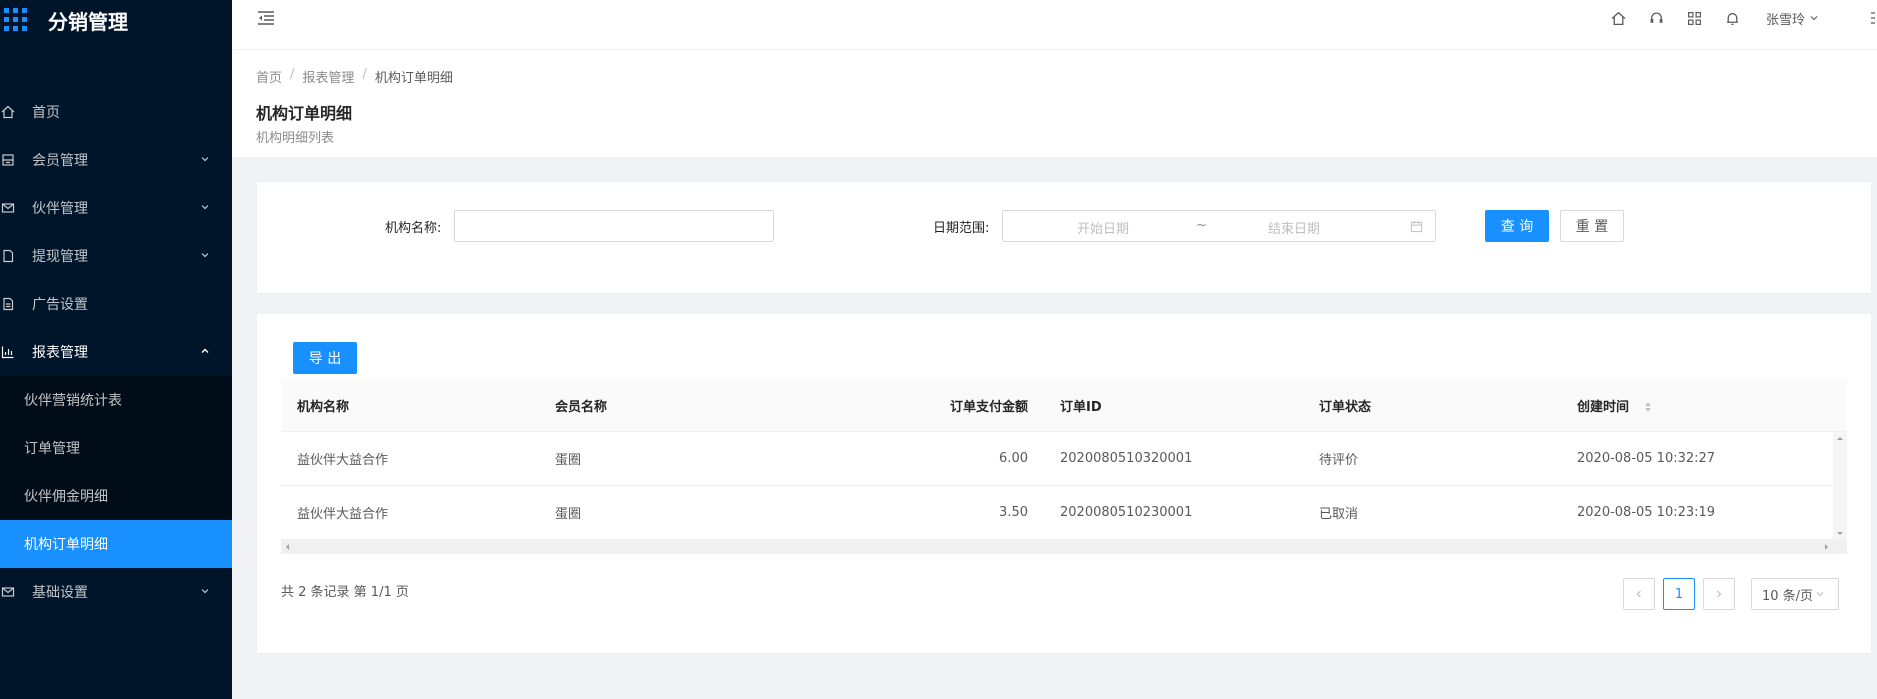 This screenshot has width=1877, height=699. Describe the element at coordinates (1219, 226) in the screenshot. I see `date-range-picker: 开始日期 ~ 结束日期` at that location.